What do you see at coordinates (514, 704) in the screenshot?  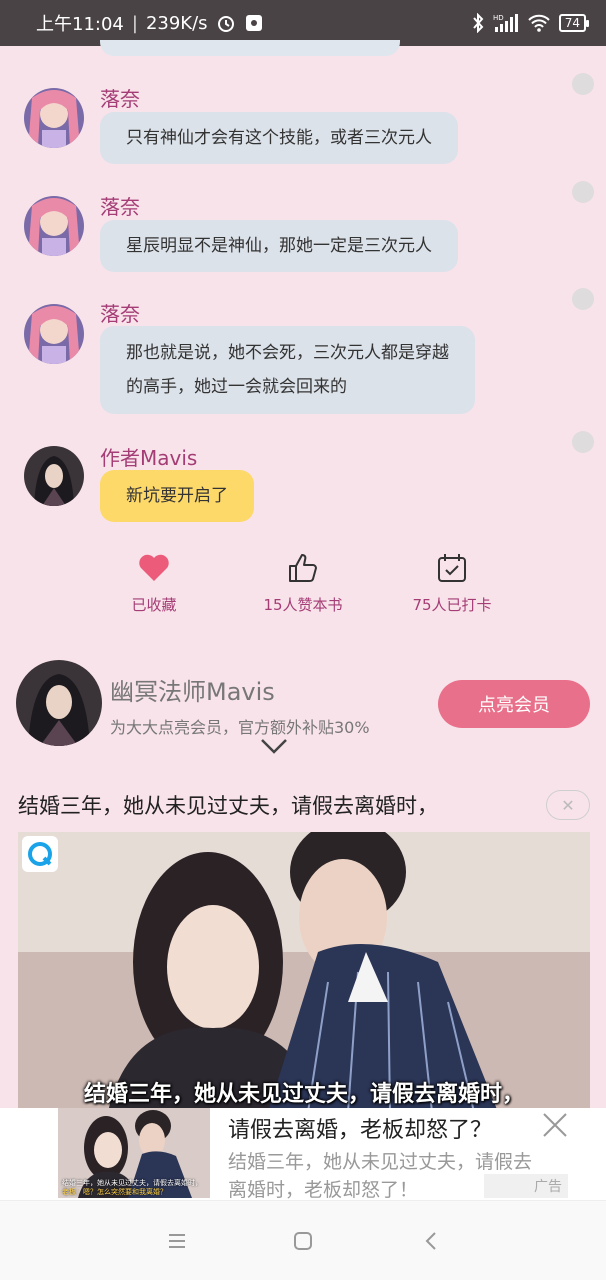 I see `light-up-member-button: 点亮会员` at bounding box center [514, 704].